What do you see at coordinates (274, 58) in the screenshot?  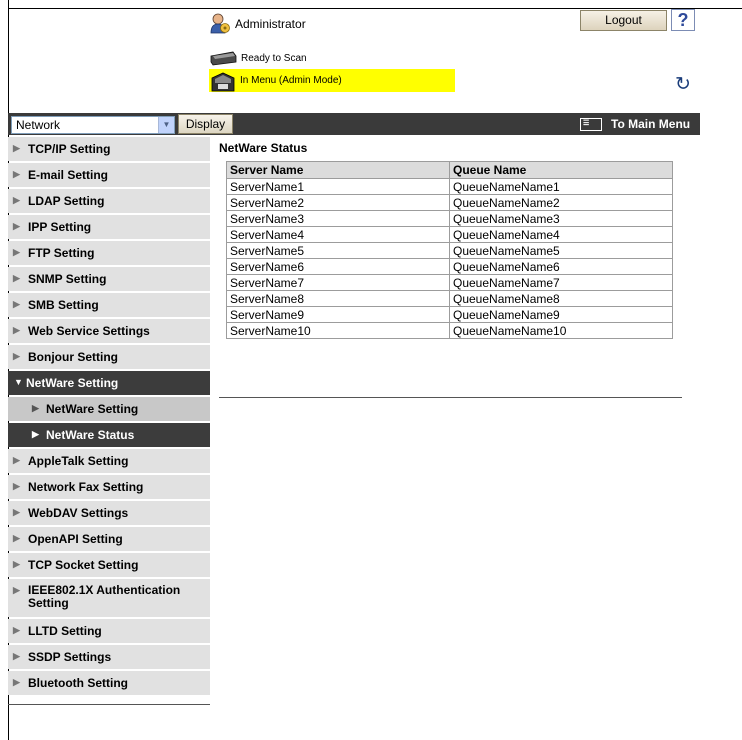 I see `device-status-text: Ready to Scan` at bounding box center [274, 58].